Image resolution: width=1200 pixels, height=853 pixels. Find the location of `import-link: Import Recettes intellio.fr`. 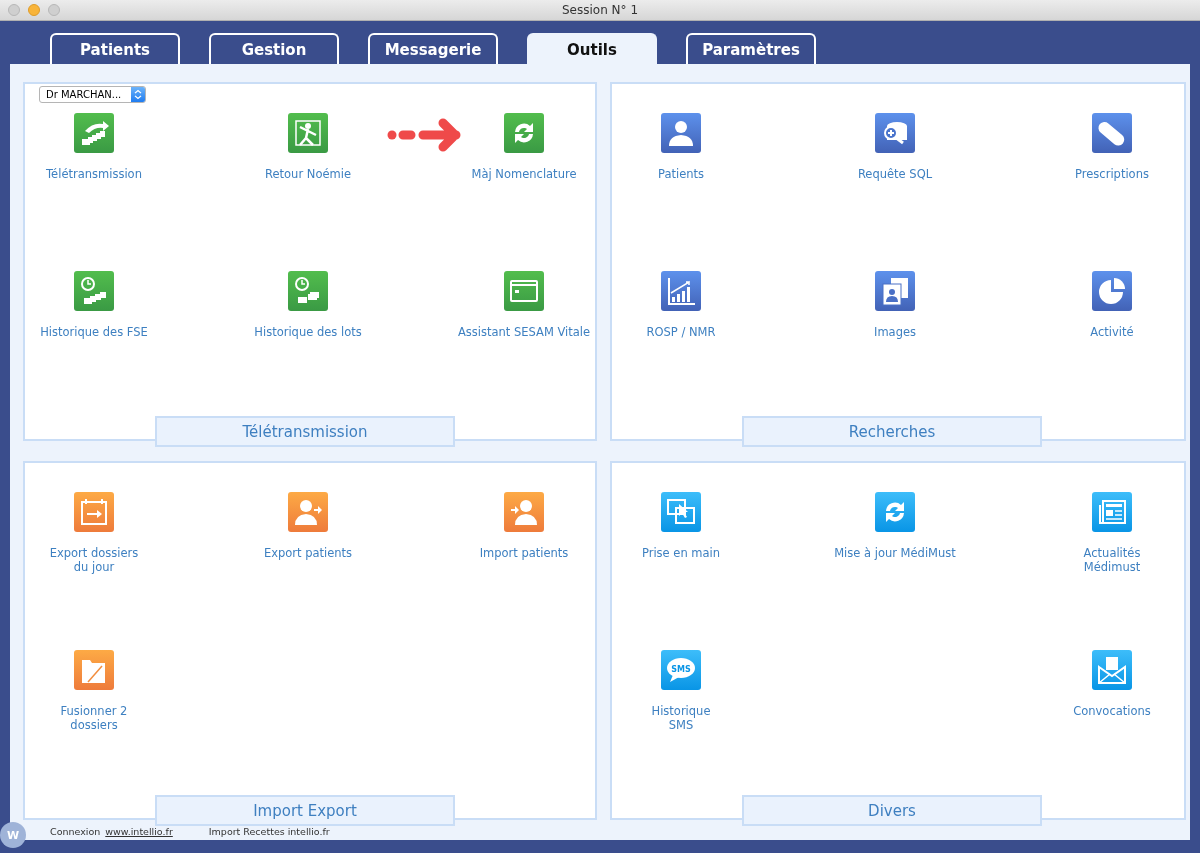

import-link: Import Recettes intellio.fr is located at coordinates (269, 831).